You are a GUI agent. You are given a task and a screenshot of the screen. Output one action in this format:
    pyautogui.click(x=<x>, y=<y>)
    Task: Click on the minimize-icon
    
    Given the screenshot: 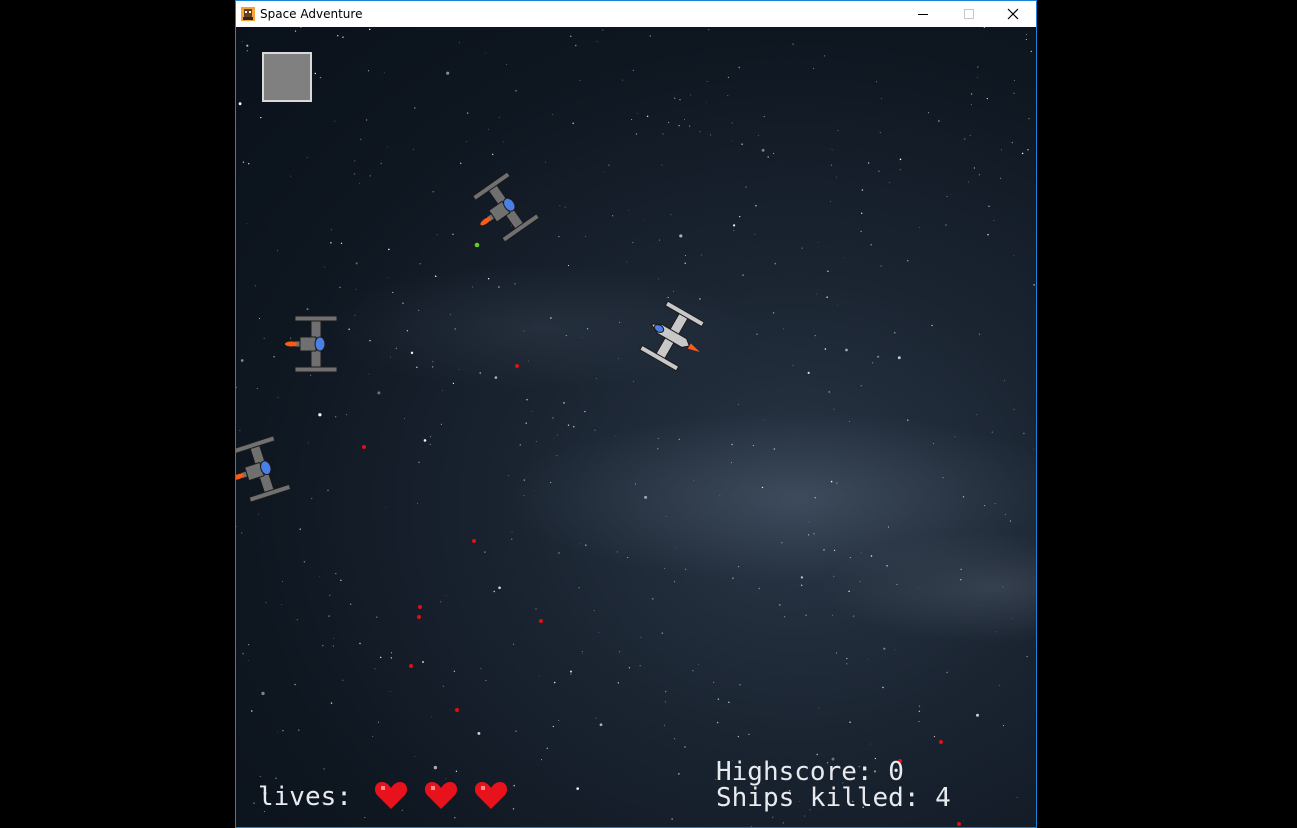 What is the action you would take?
    pyautogui.click(x=923, y=14)
    